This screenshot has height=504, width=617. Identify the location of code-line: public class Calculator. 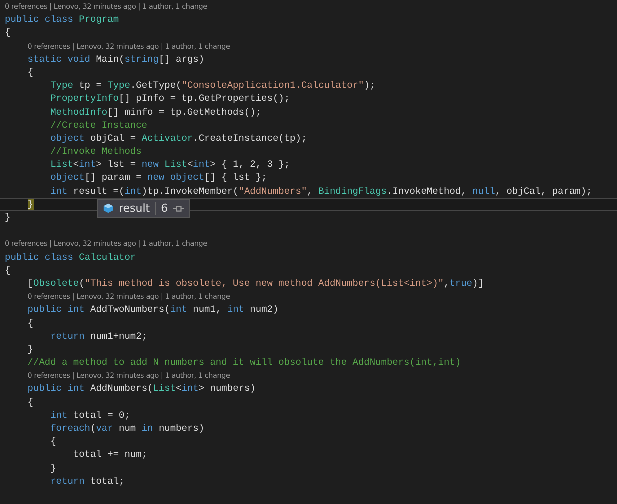
(70, 257).